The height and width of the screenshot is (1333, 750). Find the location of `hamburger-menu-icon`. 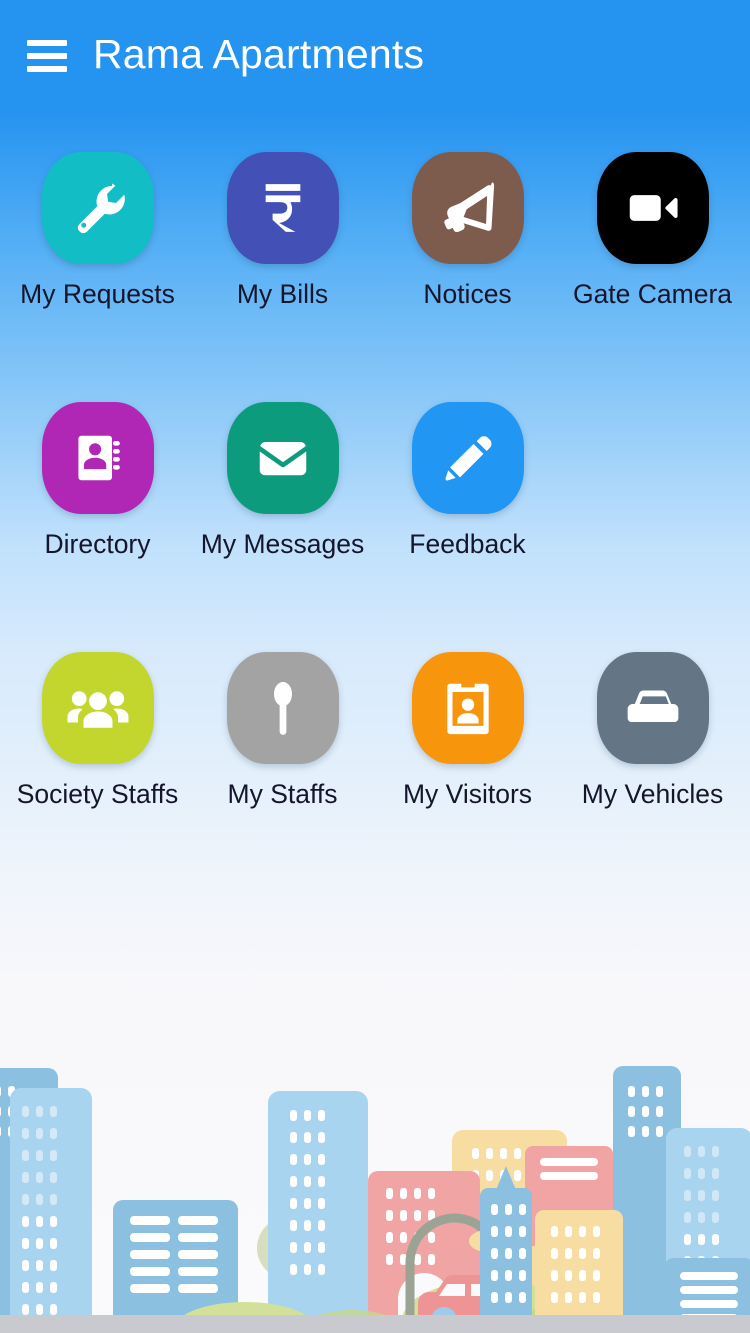

hamburger-menu-icon is located at coordinates (47, 56).